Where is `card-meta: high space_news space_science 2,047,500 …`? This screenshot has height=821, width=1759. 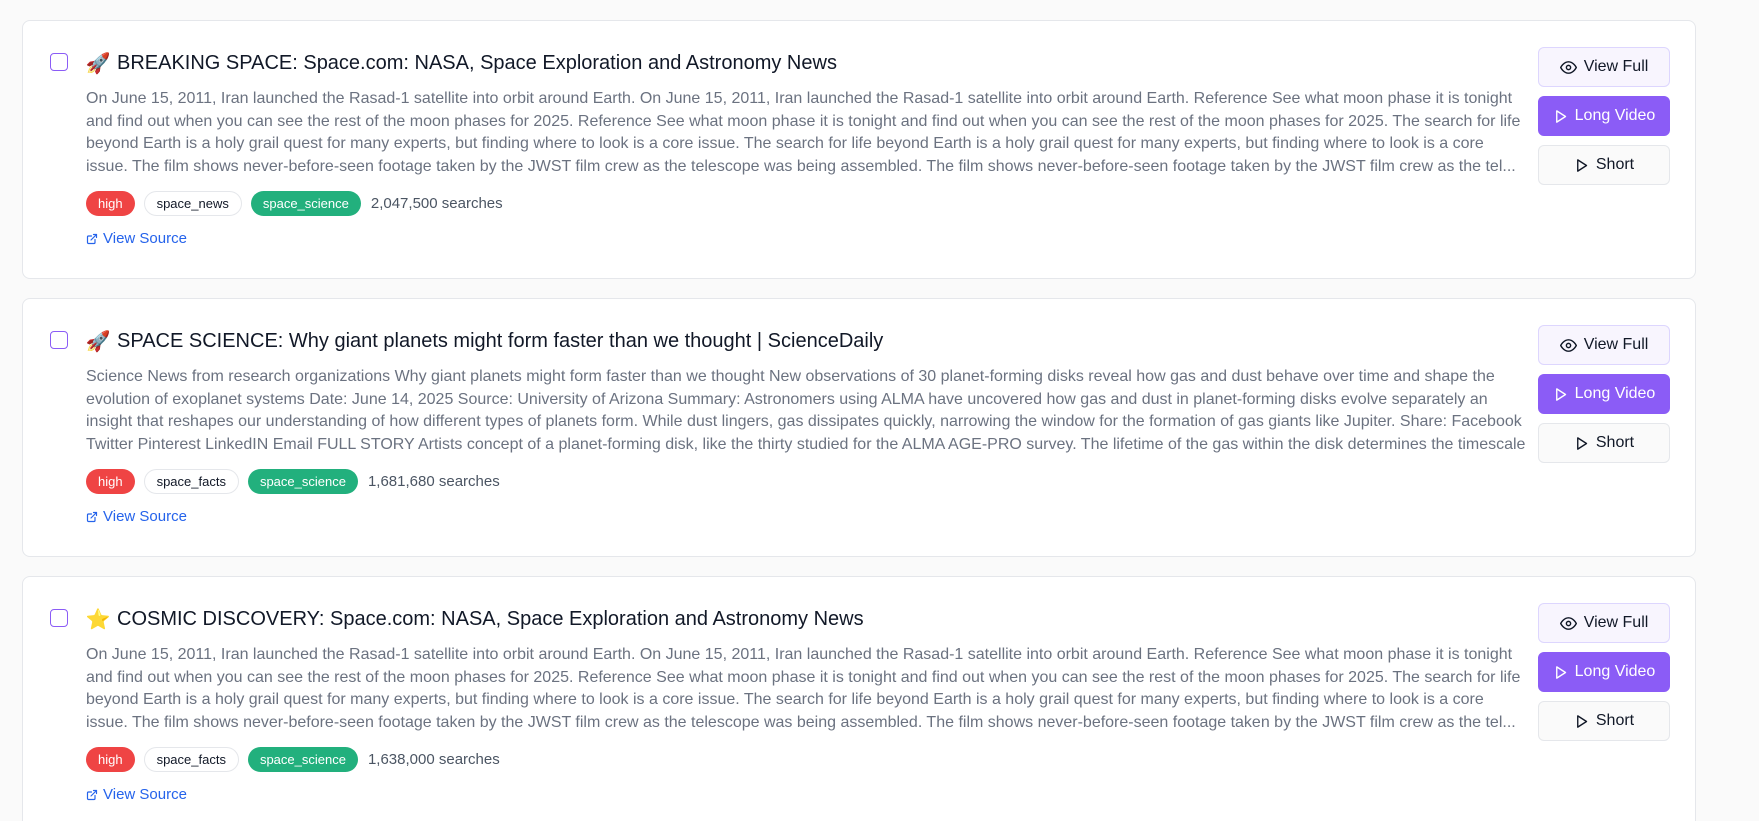
card-meta: high space_news space_science 2,047,500 … is located at coordinates (294, 203).